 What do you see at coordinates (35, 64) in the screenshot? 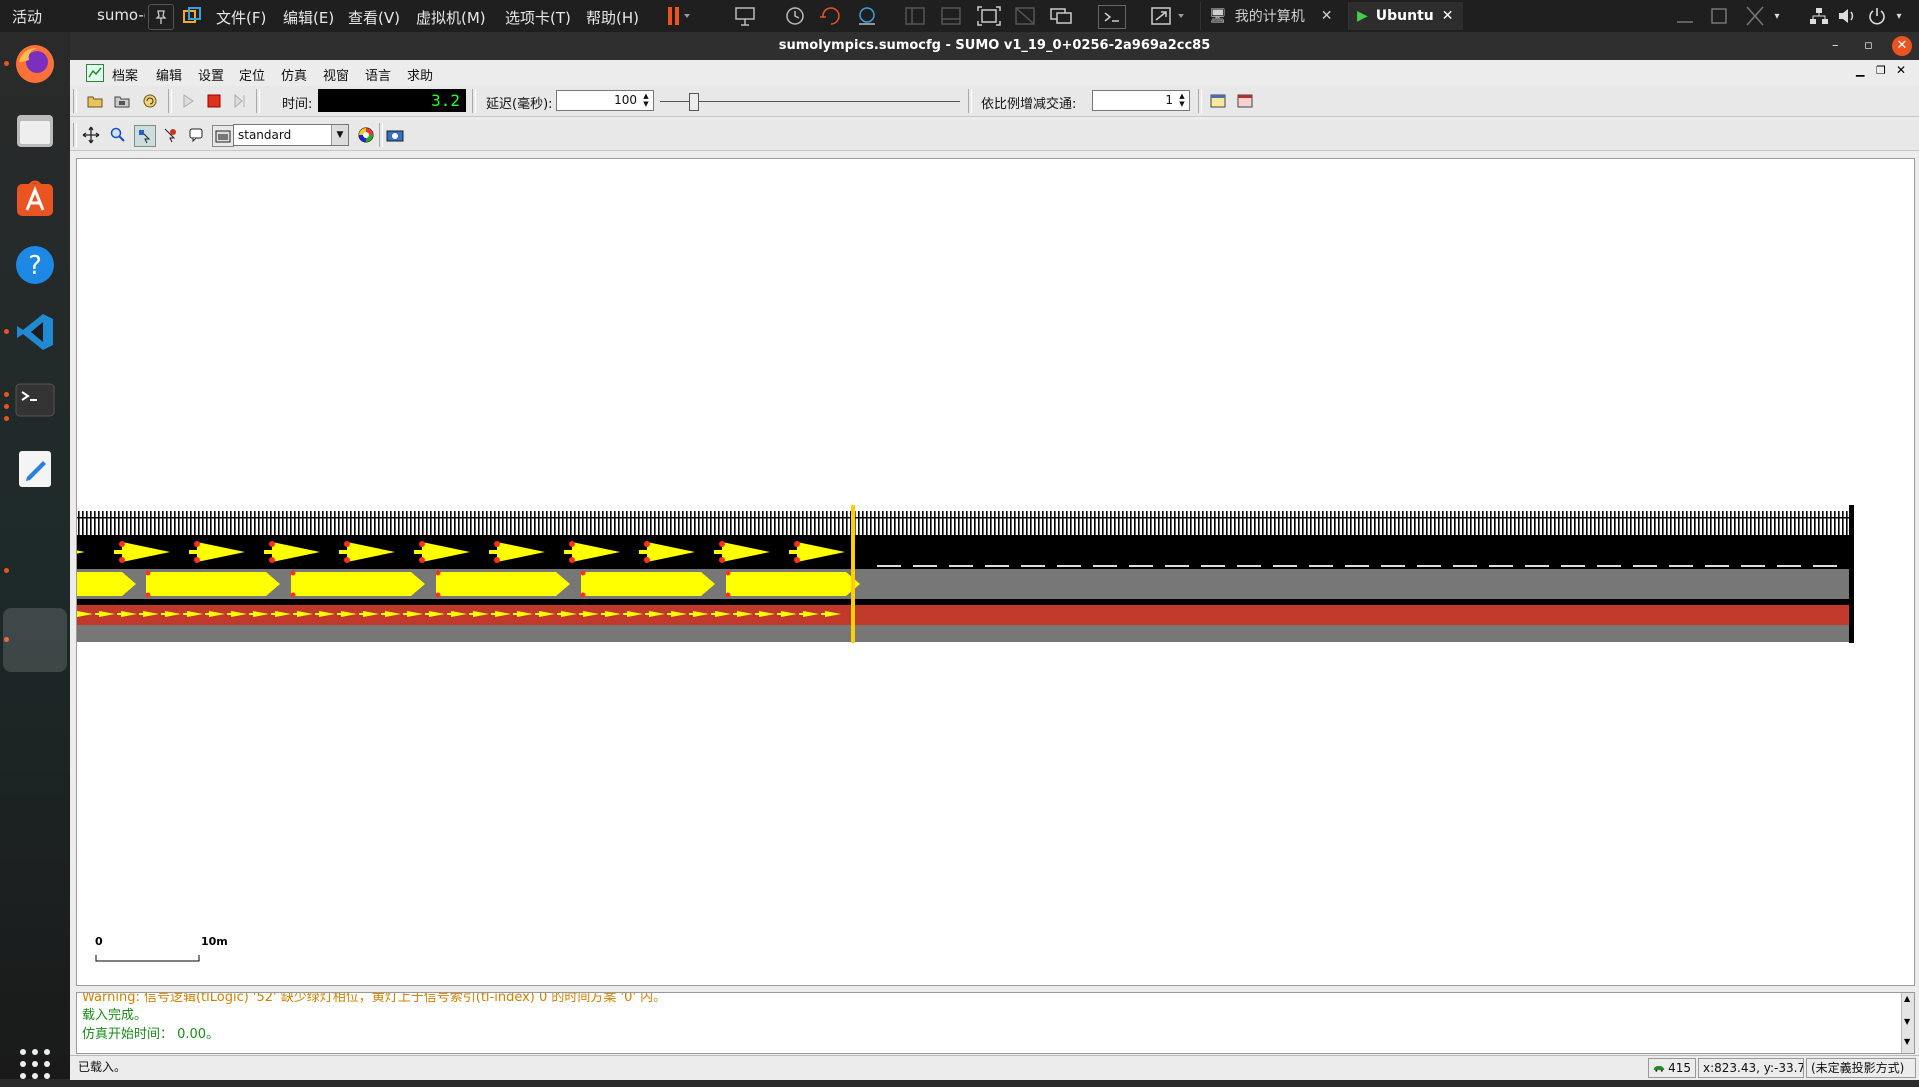
I see `firefox-icon` at bounding box center [35, 64].